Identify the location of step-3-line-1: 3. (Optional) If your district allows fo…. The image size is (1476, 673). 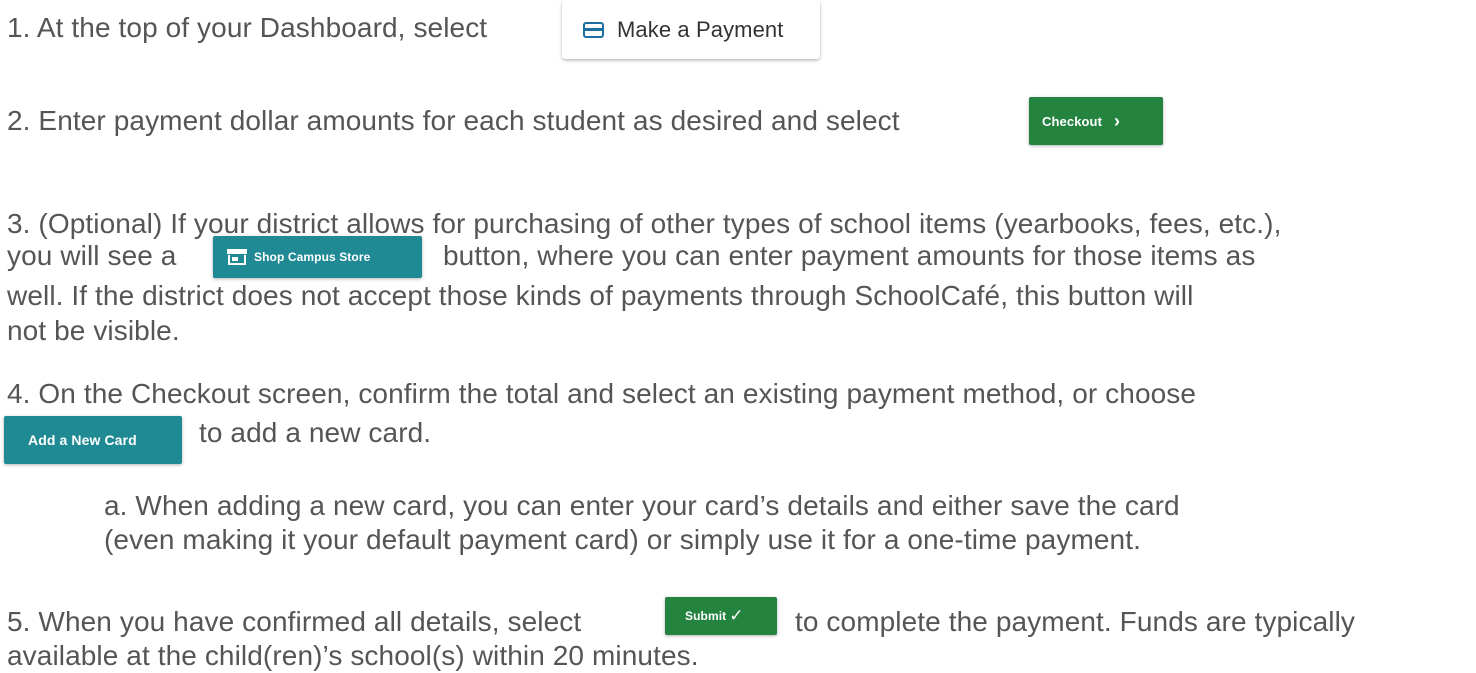
(644, 223).